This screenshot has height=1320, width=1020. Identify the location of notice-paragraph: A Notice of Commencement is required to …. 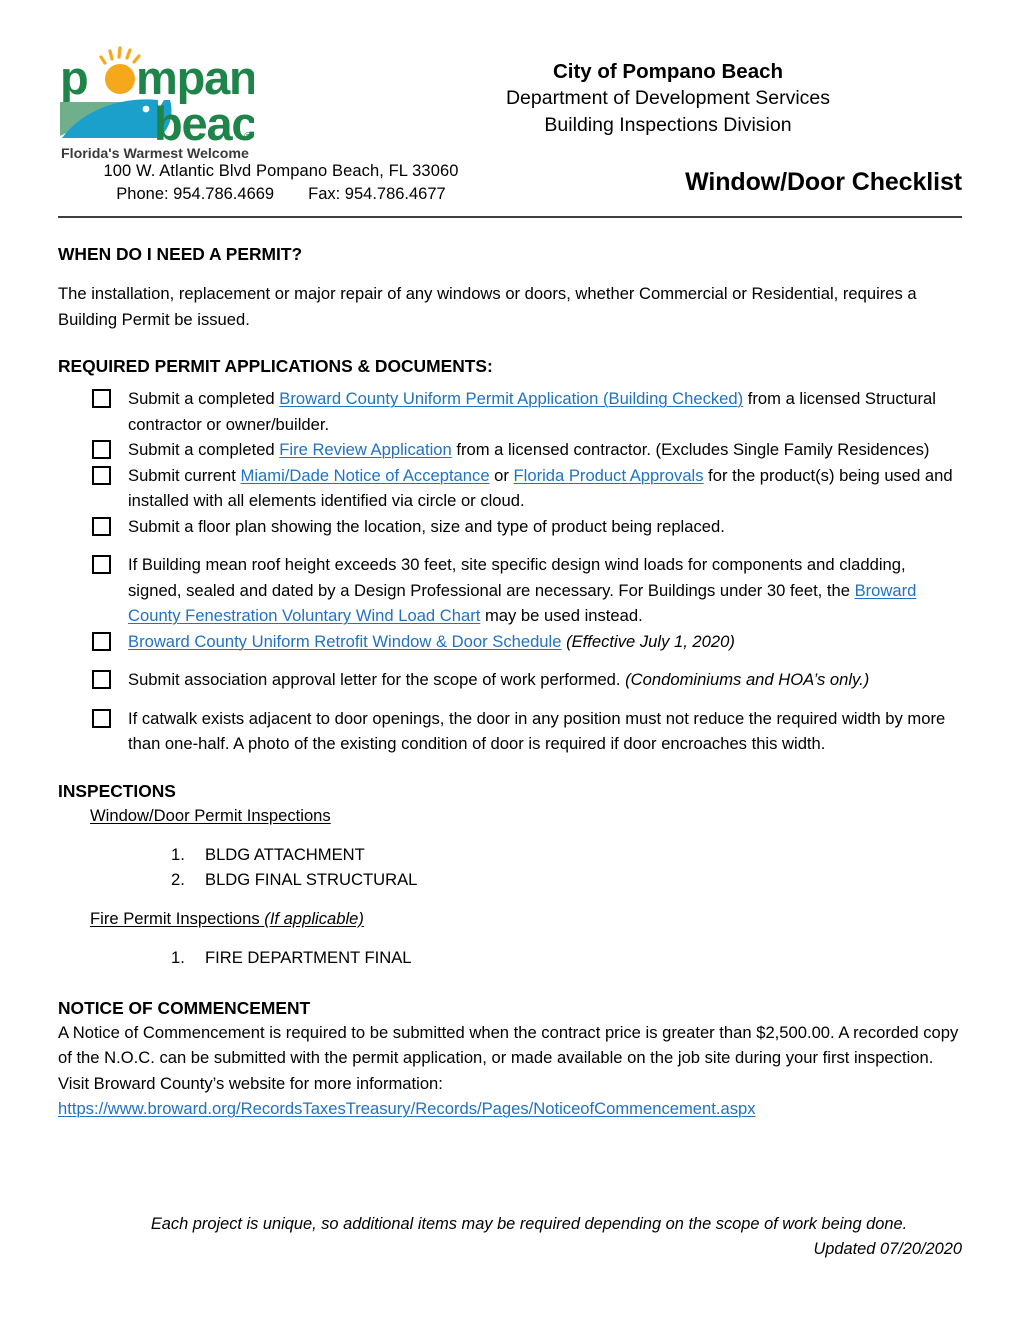
(508, 1057).